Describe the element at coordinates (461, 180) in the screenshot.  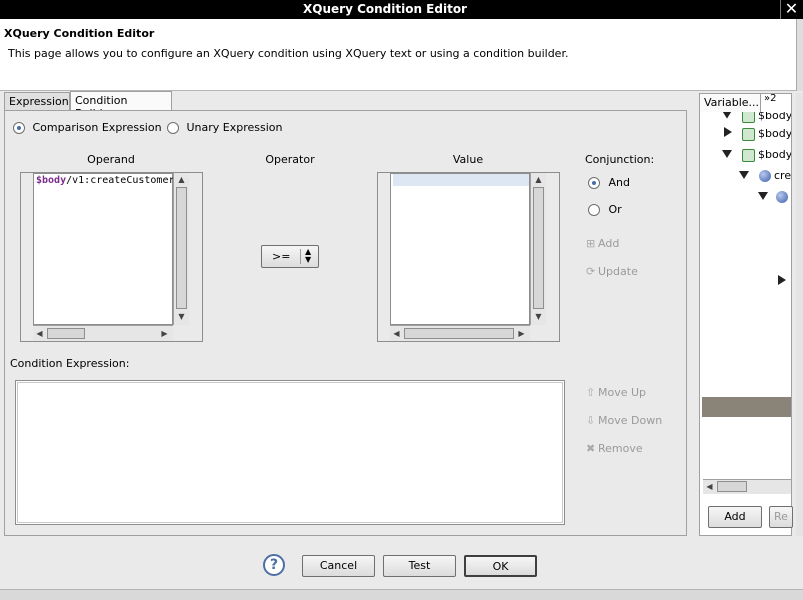
I see `value-selected-row` at that location.